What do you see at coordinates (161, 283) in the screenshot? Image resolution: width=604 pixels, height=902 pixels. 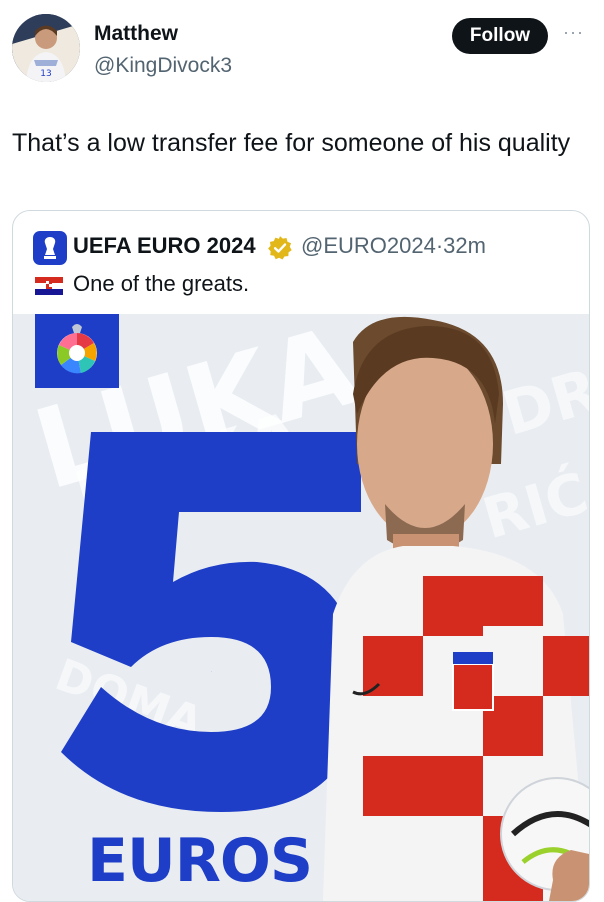 I see `quoted-text: One of the greats.` at bounding box center [161, 283].